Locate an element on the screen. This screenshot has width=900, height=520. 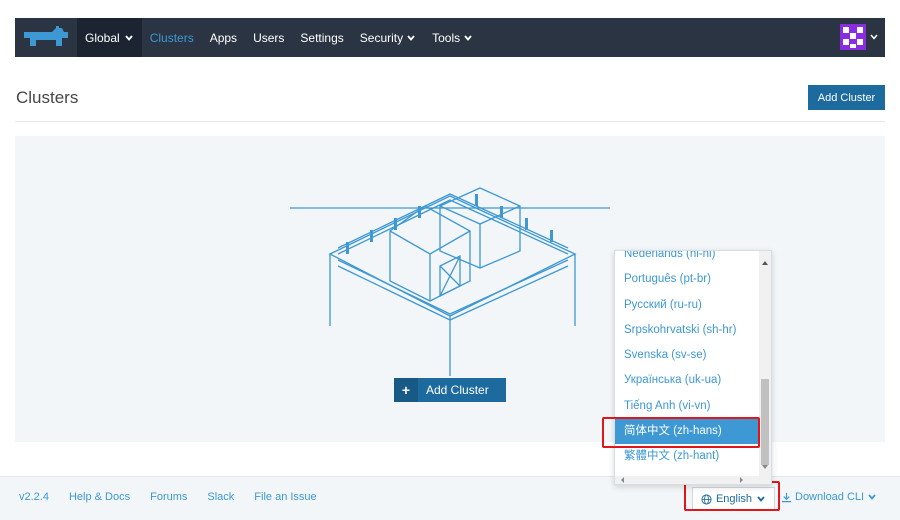
scroll-right-icon is located at coordinates (741, 480).